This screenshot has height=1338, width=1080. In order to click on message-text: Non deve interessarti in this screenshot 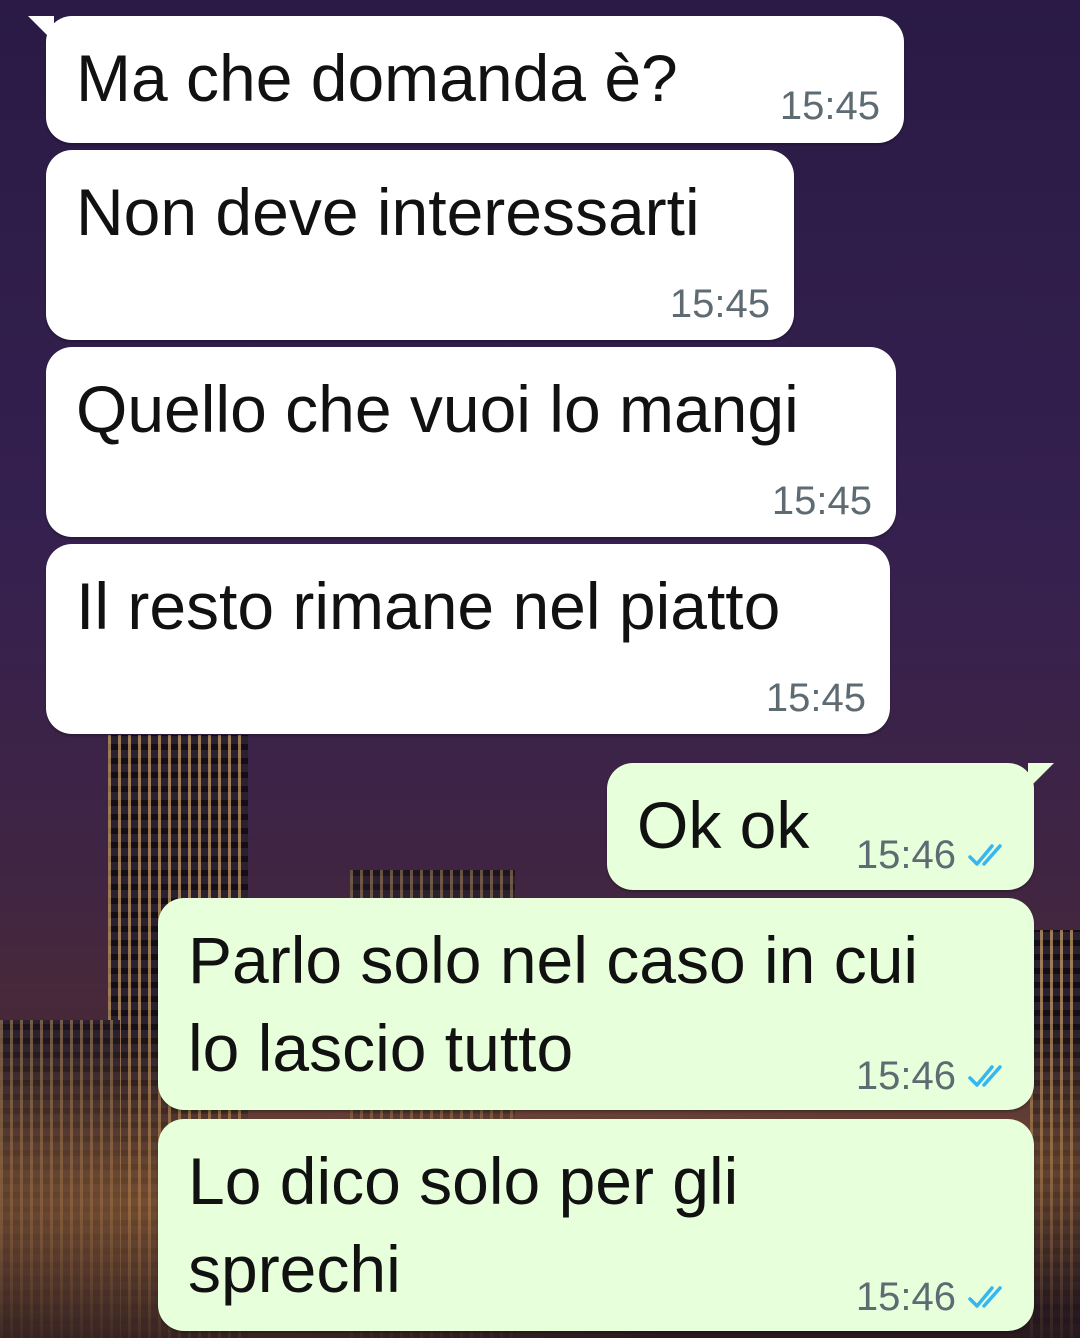, I will do `click(388, 212)`.